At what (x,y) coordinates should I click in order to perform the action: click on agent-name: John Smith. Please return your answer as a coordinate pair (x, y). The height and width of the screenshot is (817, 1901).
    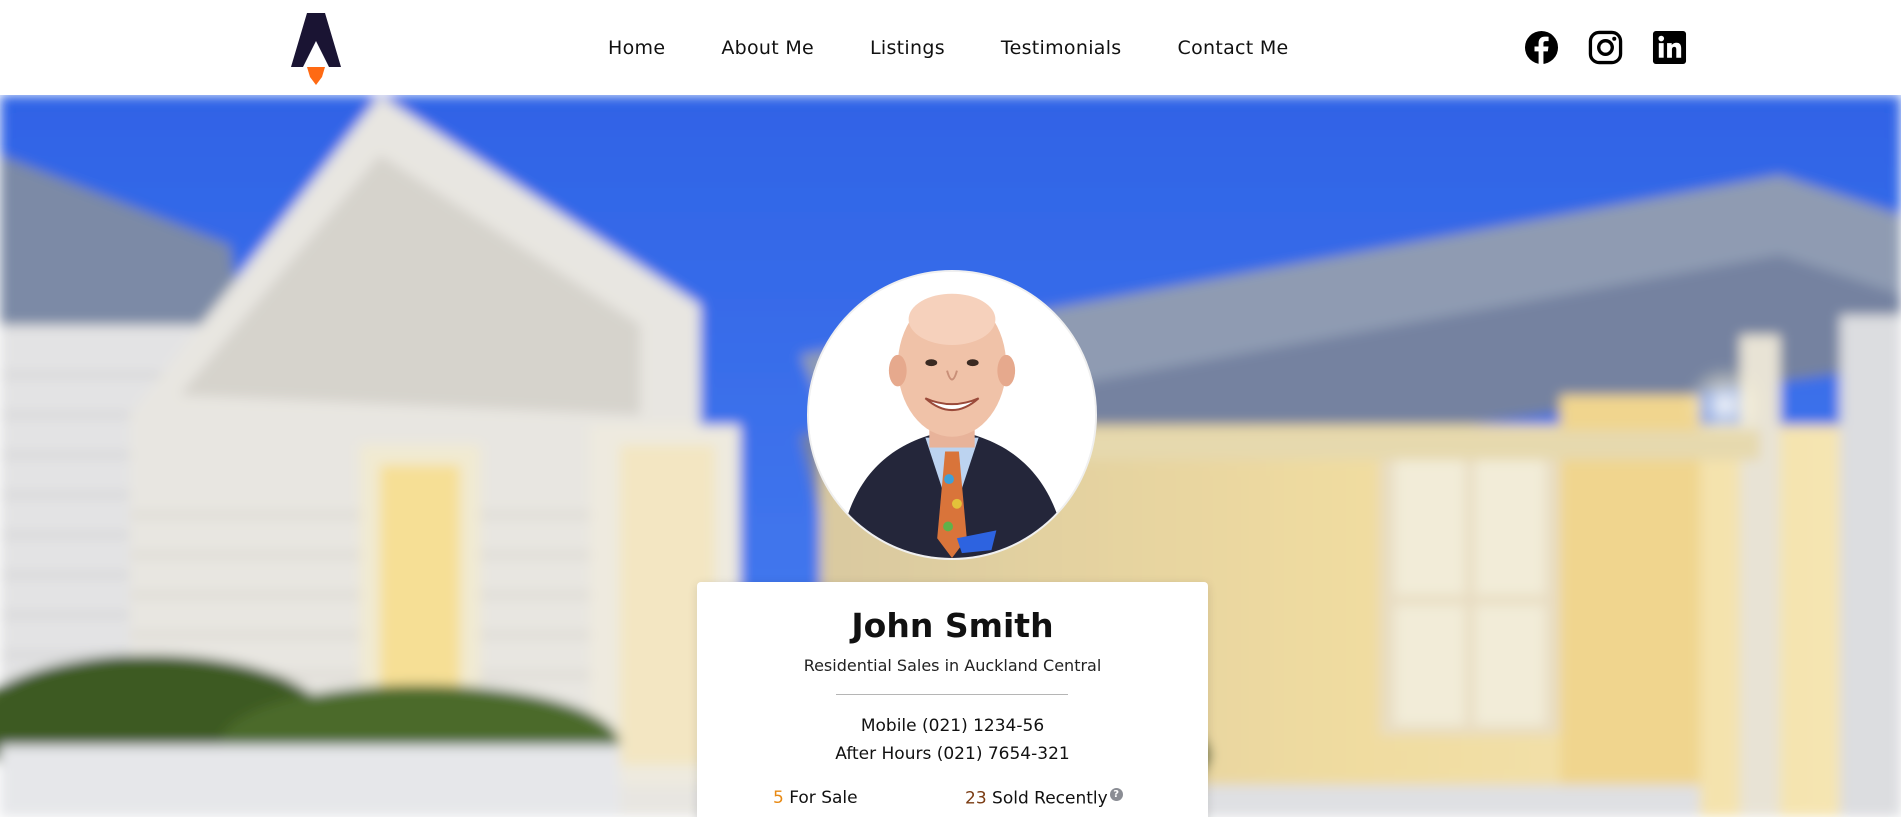
    Looking at the image, I should click on (952, 625).